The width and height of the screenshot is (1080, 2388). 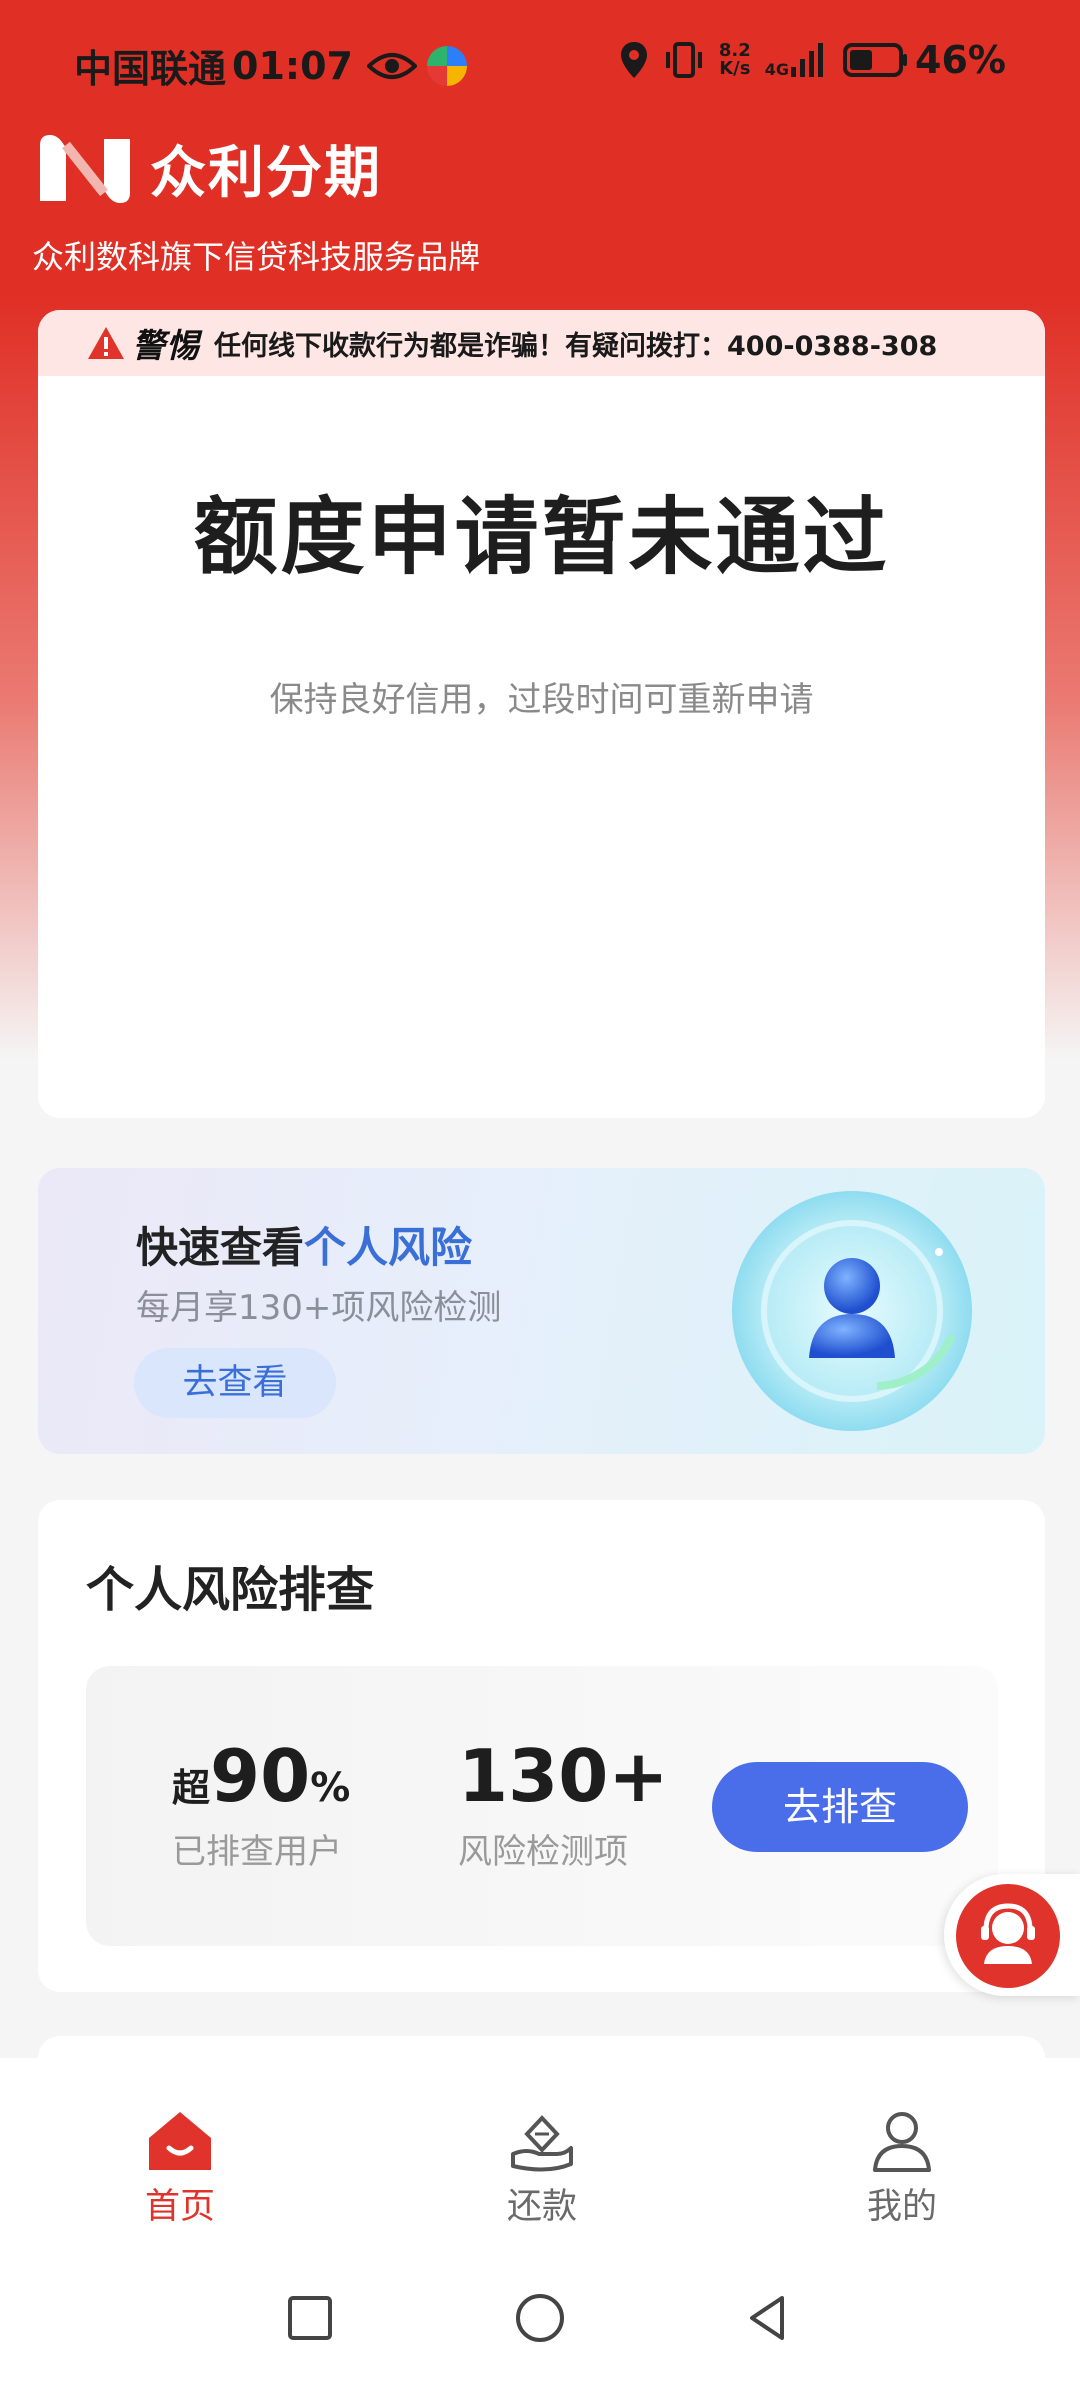 What do you see at coordinates (388, 1247) in the screenshot?
I see `banner-title-highlight: 个人风险` at bounding box center [388, 1247].